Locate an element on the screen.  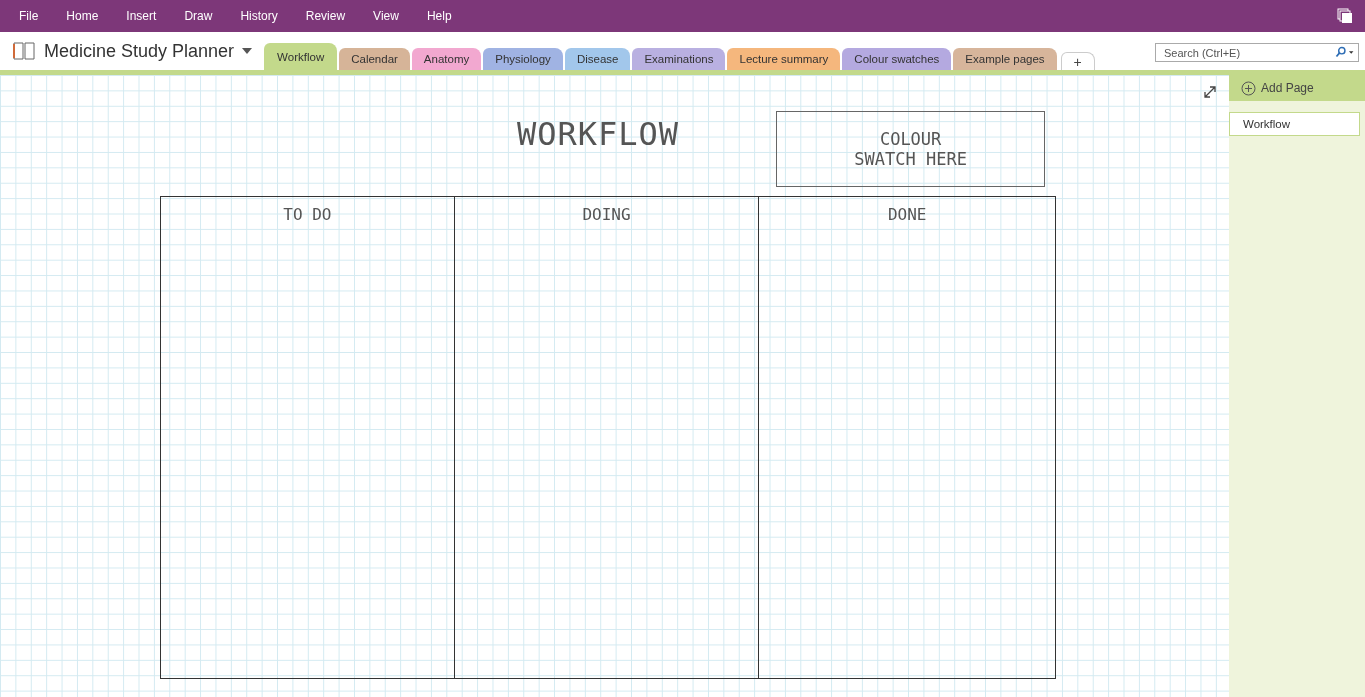
add-section-tab: + is located at coordinates (1077, 61).